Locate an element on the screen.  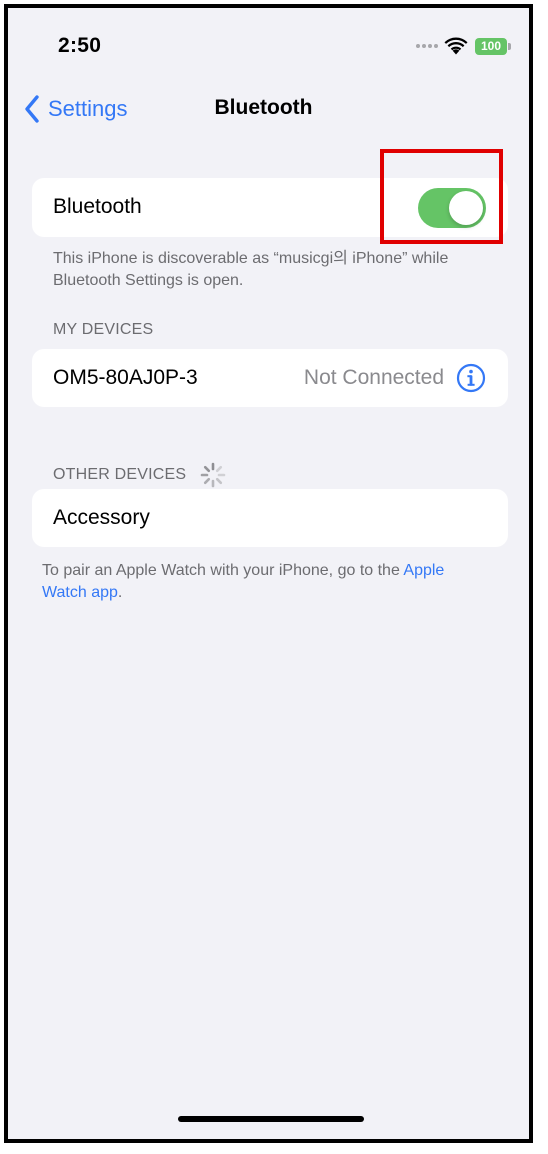
bluetooth-label: Bluetooth is located at coordinates (97, 206).